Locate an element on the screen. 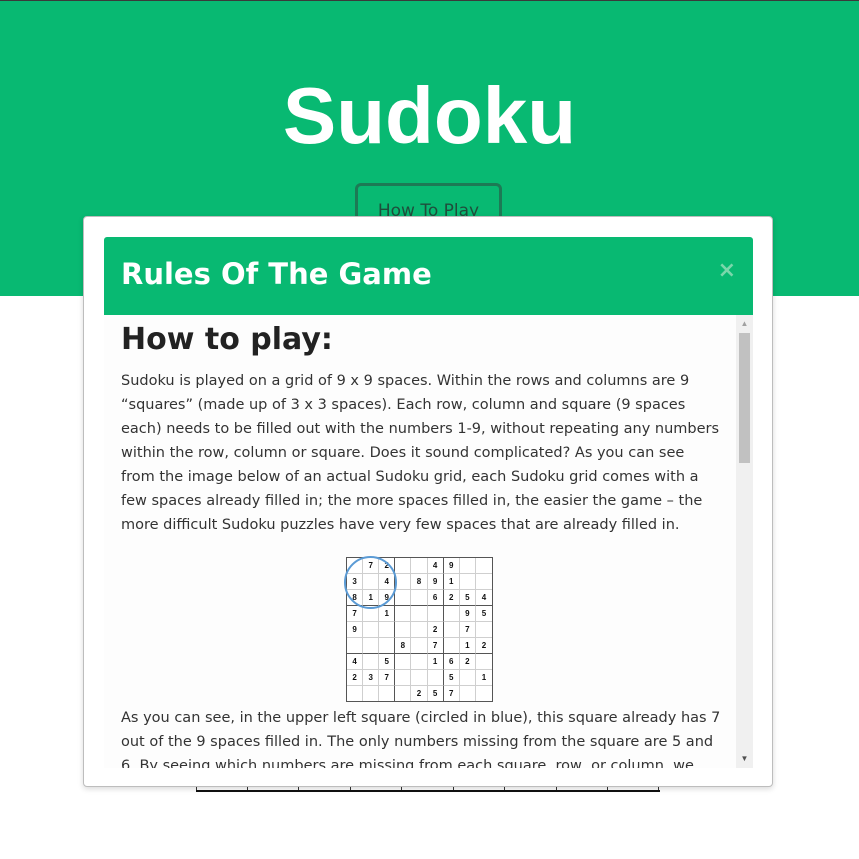 This screenshot has width=859, height=859. modal-header: Rules Of The Game × is located at coordinates (428, 276).